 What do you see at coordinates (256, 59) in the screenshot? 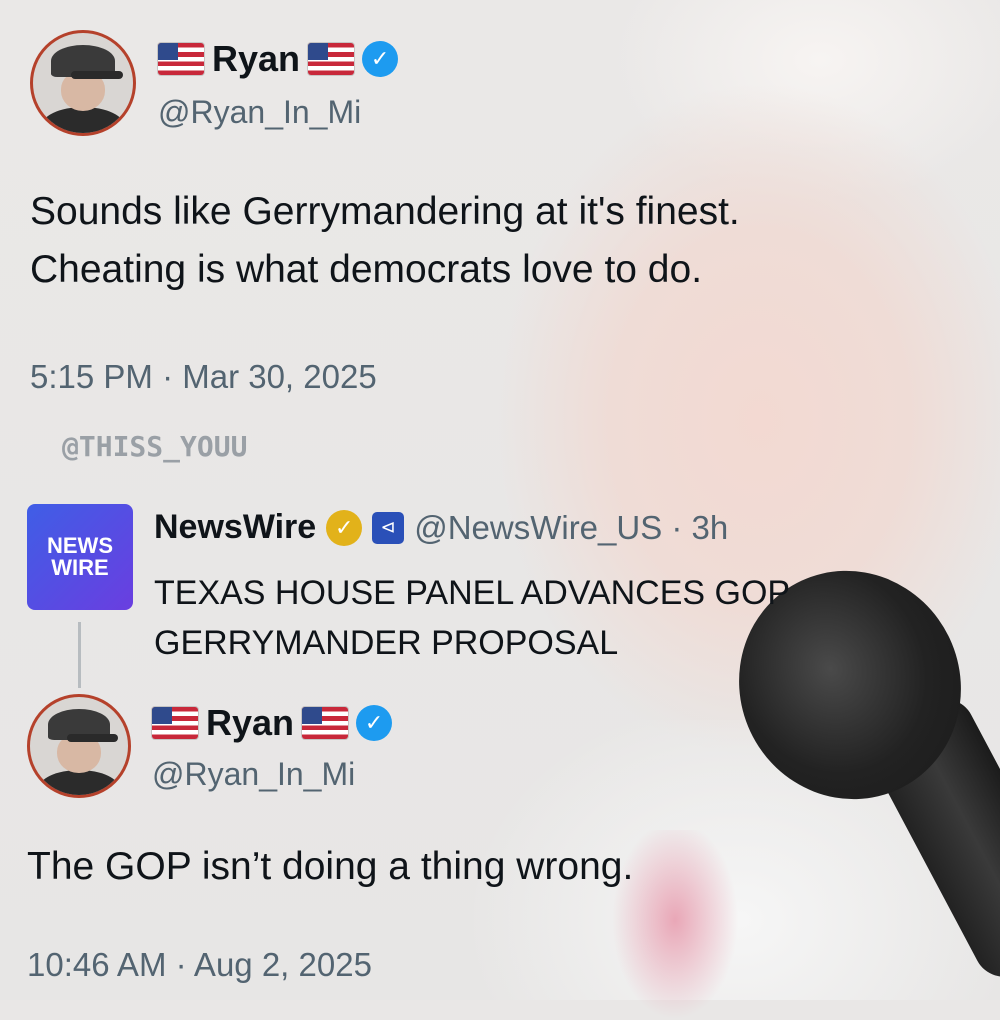
I see `tweet1-display-name: Ryan` at bounding box center [256, 59].